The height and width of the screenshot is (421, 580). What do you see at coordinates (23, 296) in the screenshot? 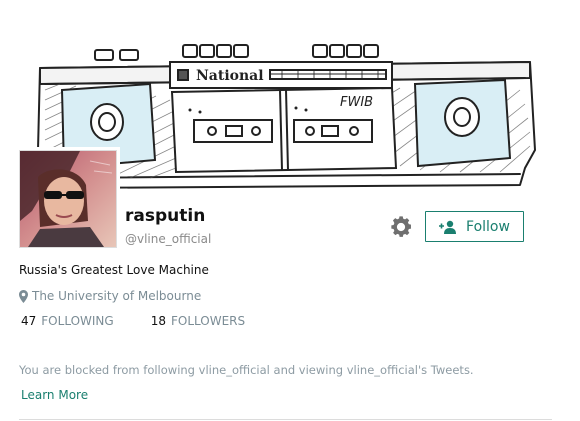
I see `map-pin-icon` at bounding box center [23, 296].